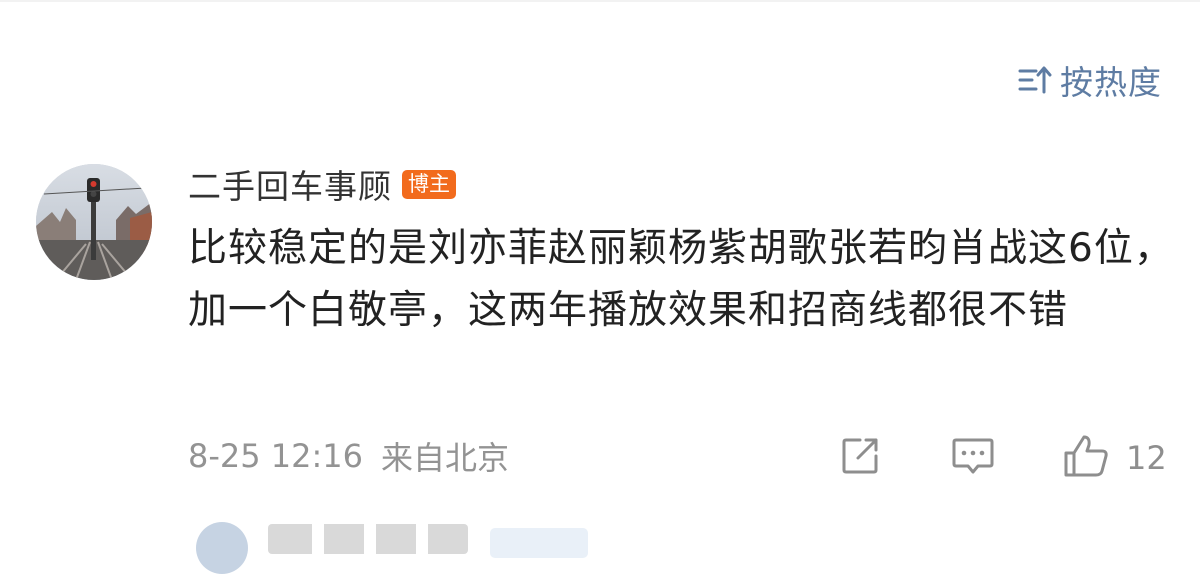 Image resolution: width=1200 pixels, height=574 pixels. I want to click on like-button: 12, so click(1114, 458).